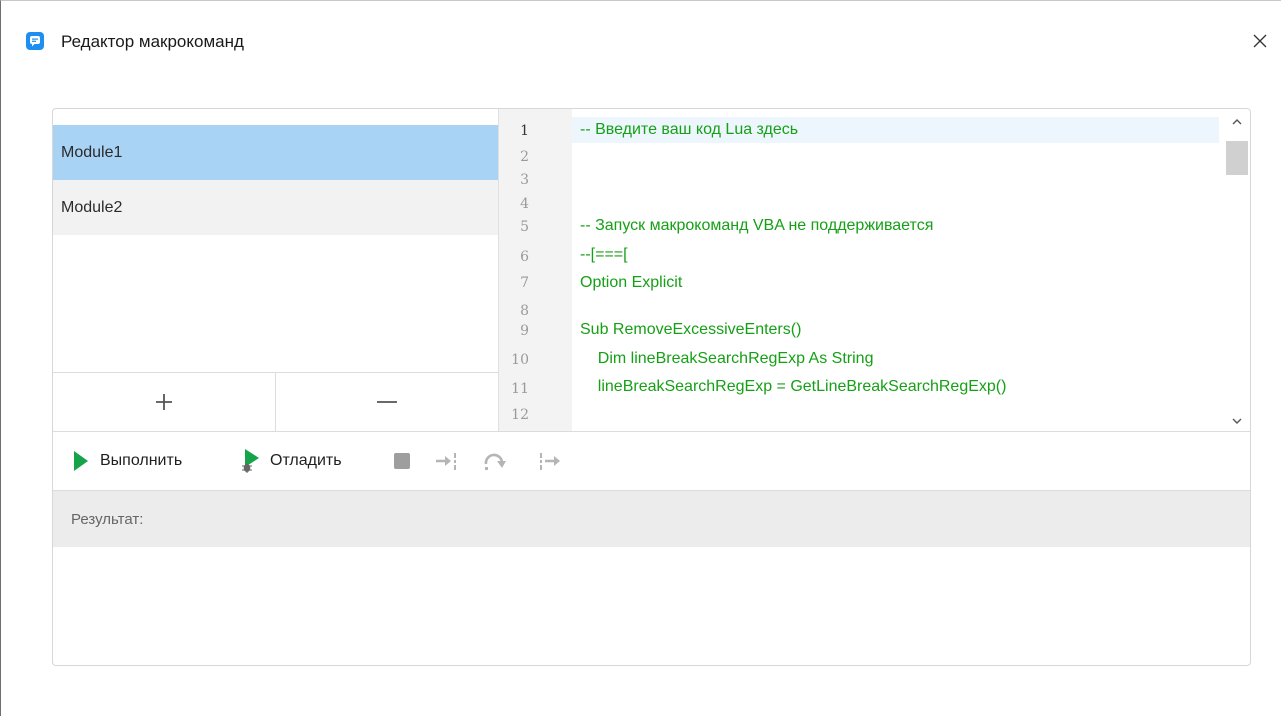  What do you see at coordinates (641, 41) in the screenshot?
I see `title-bar: Редактор макрокоманд` at bounding box center [641, 41].